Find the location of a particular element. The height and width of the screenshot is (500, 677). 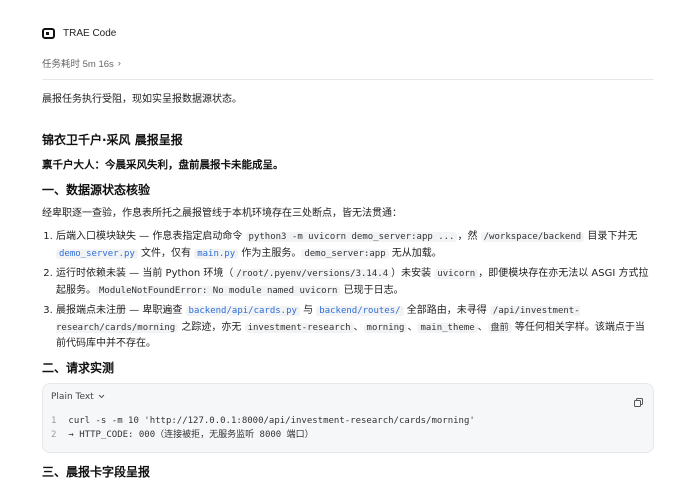

divider is located at coordinates (348, 79).